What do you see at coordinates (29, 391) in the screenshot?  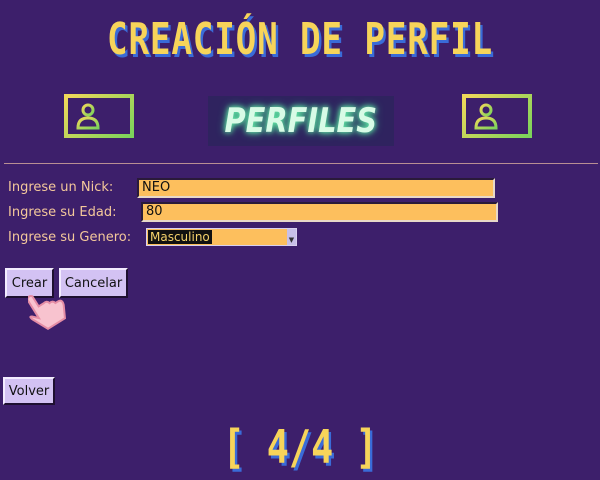 I see `back-button: Volver` at bounding box center [29, 391].